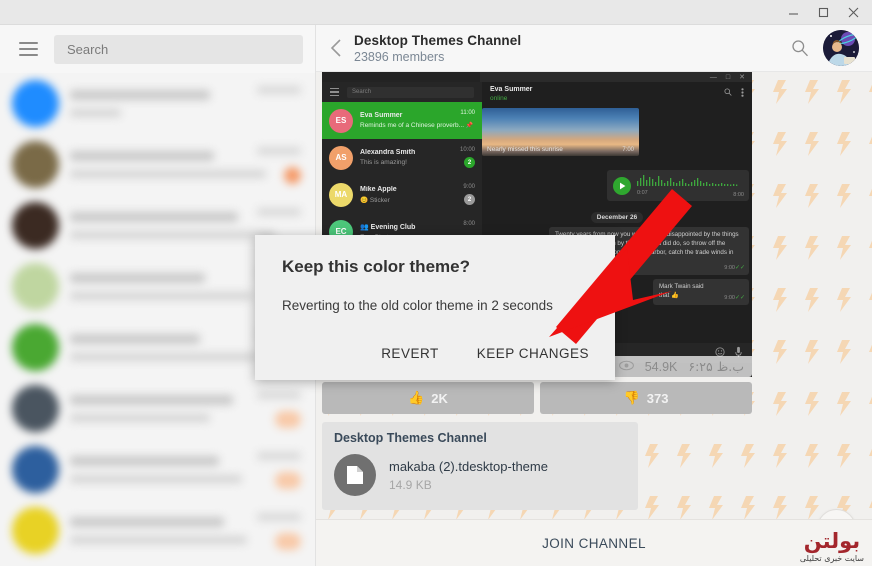 The image size is (872, 566). Describe the element at coordinates (469, 126) in the screenshot. I see `pin-icon: 📌` at that location.